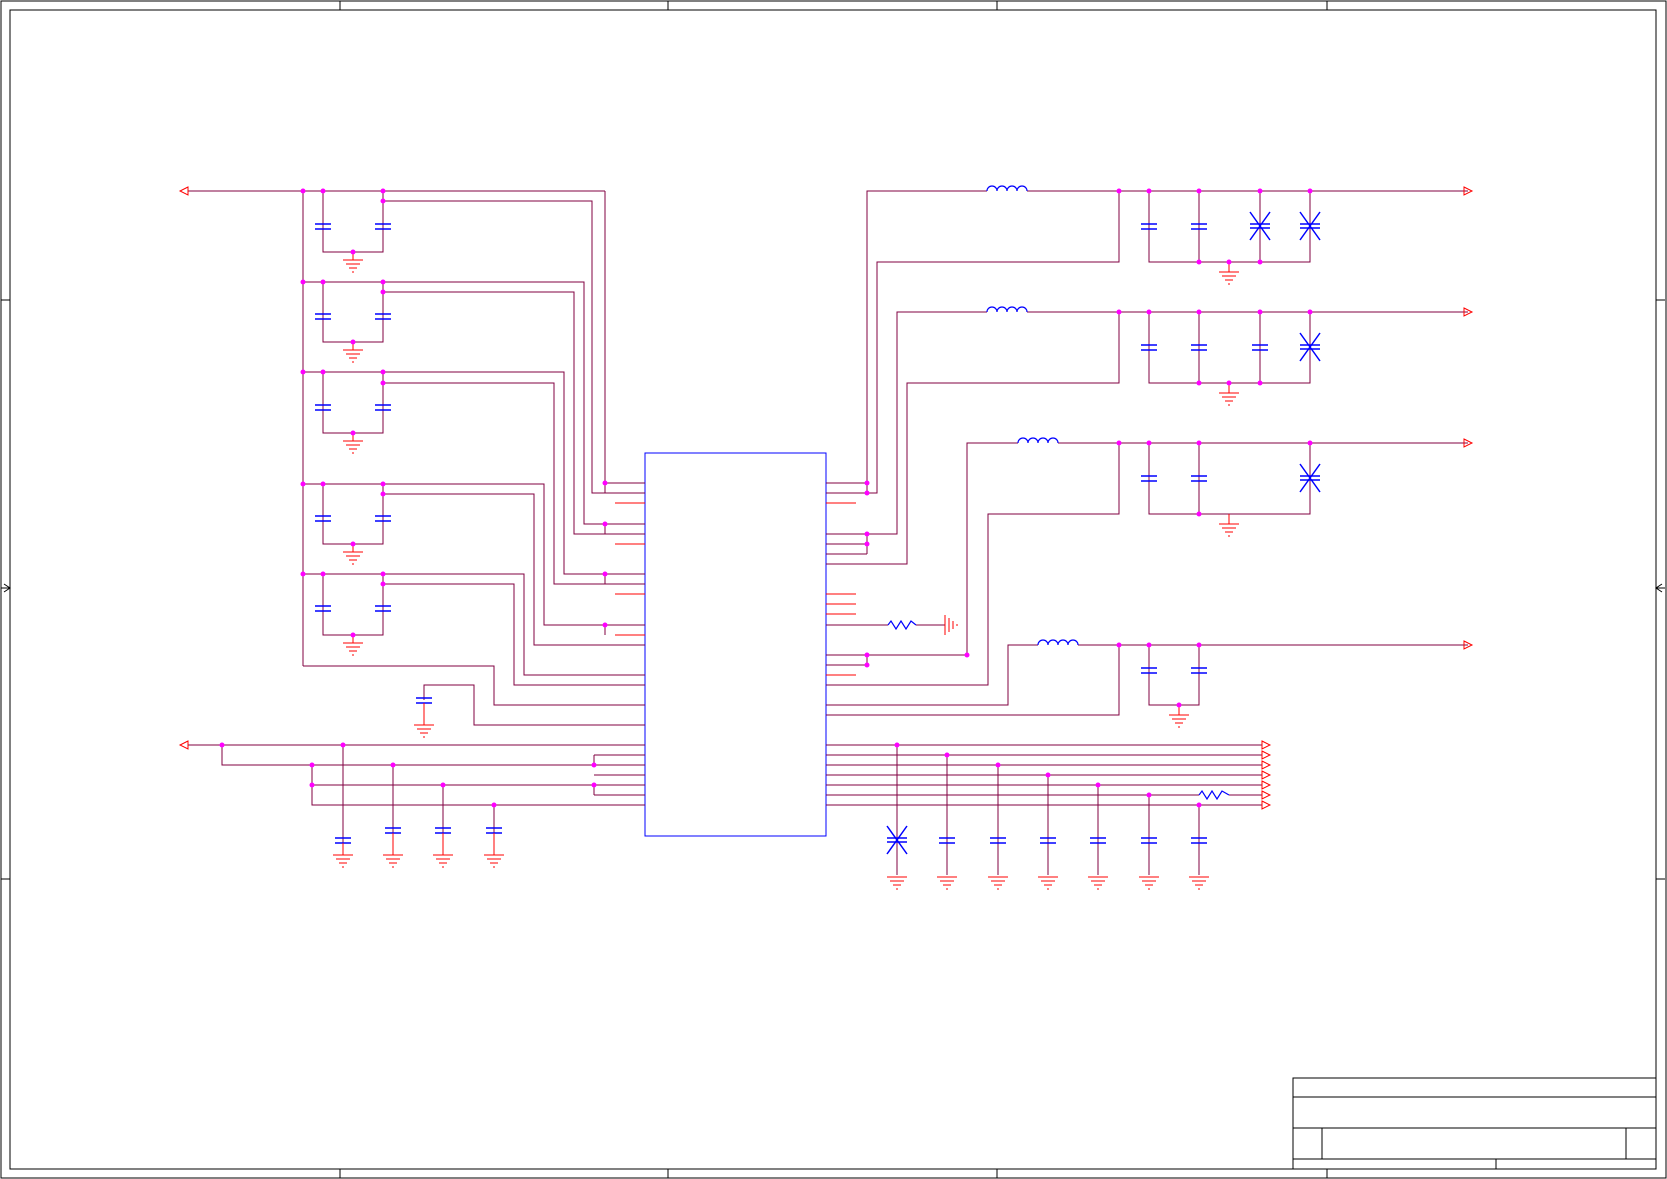 The image size is (1667, 1179). Describe the element at coordinates (183, 191) in the screenshot. I see `input-port-top` at that location.